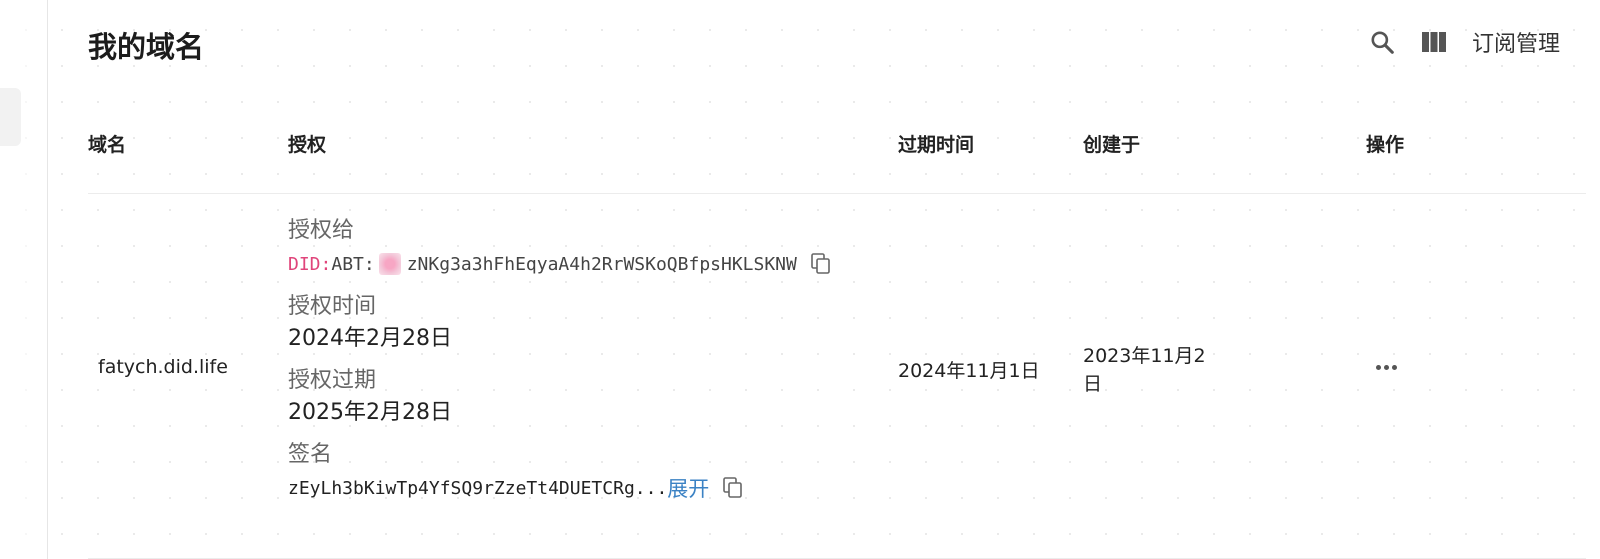 This screenshot has height=559, width=1600. Describe the element at coordinates (321, 230) in the screenshot. I see `auth-to-label: 授权给` at that location.